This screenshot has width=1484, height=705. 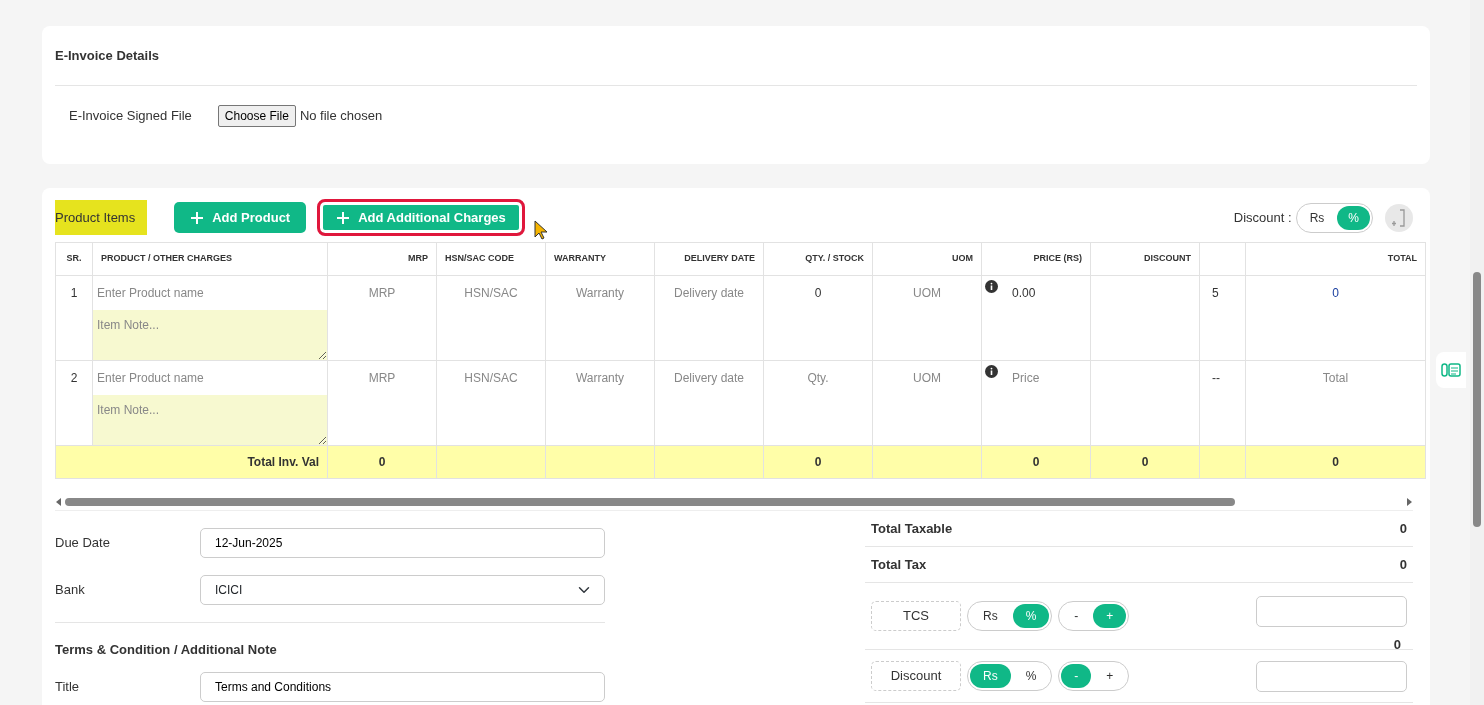 What do you see at coordinates (74, 293) in the screenshot?
I see `row-number: 1` at bounding box center [74, 293].